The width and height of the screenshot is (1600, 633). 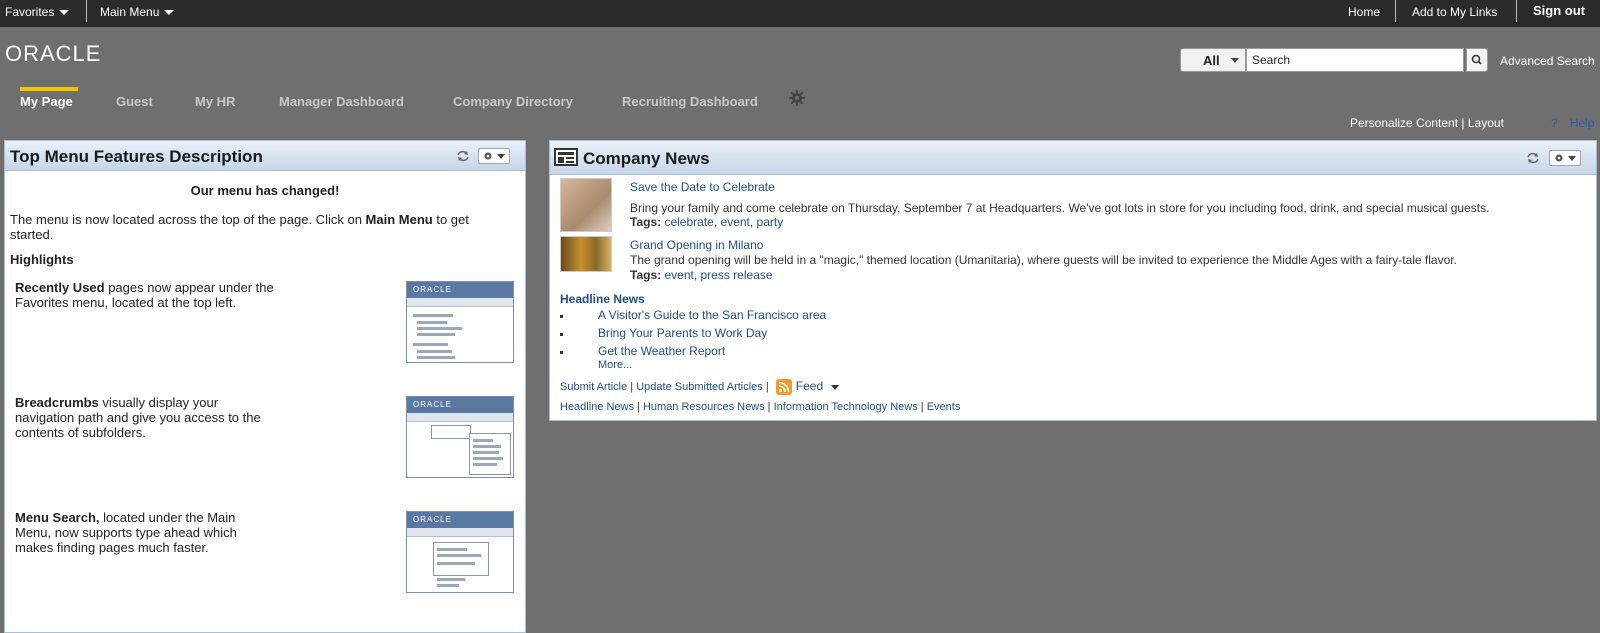 I want to click on list-item: Get the Weather Report, so click(x=642, y=351).